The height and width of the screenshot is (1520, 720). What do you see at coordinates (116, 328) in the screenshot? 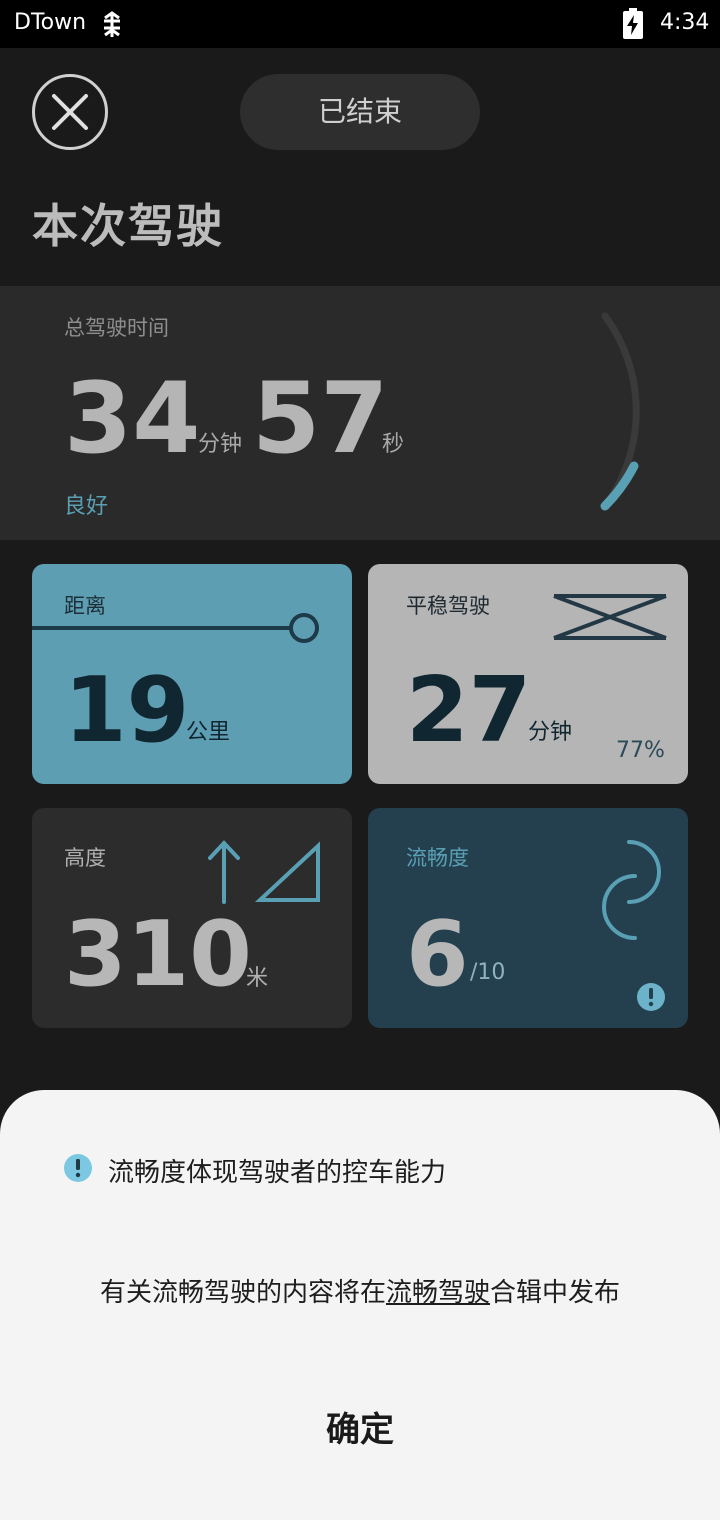
I see `total-drive-time-label: 总驾驶时间` at bounding box center [116, 328].